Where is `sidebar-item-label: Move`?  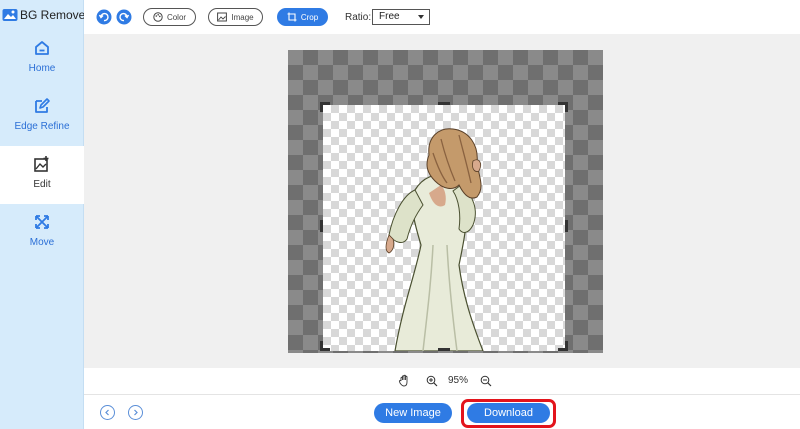 sidebar-item-label: Move is located at coordinates (42, 242).